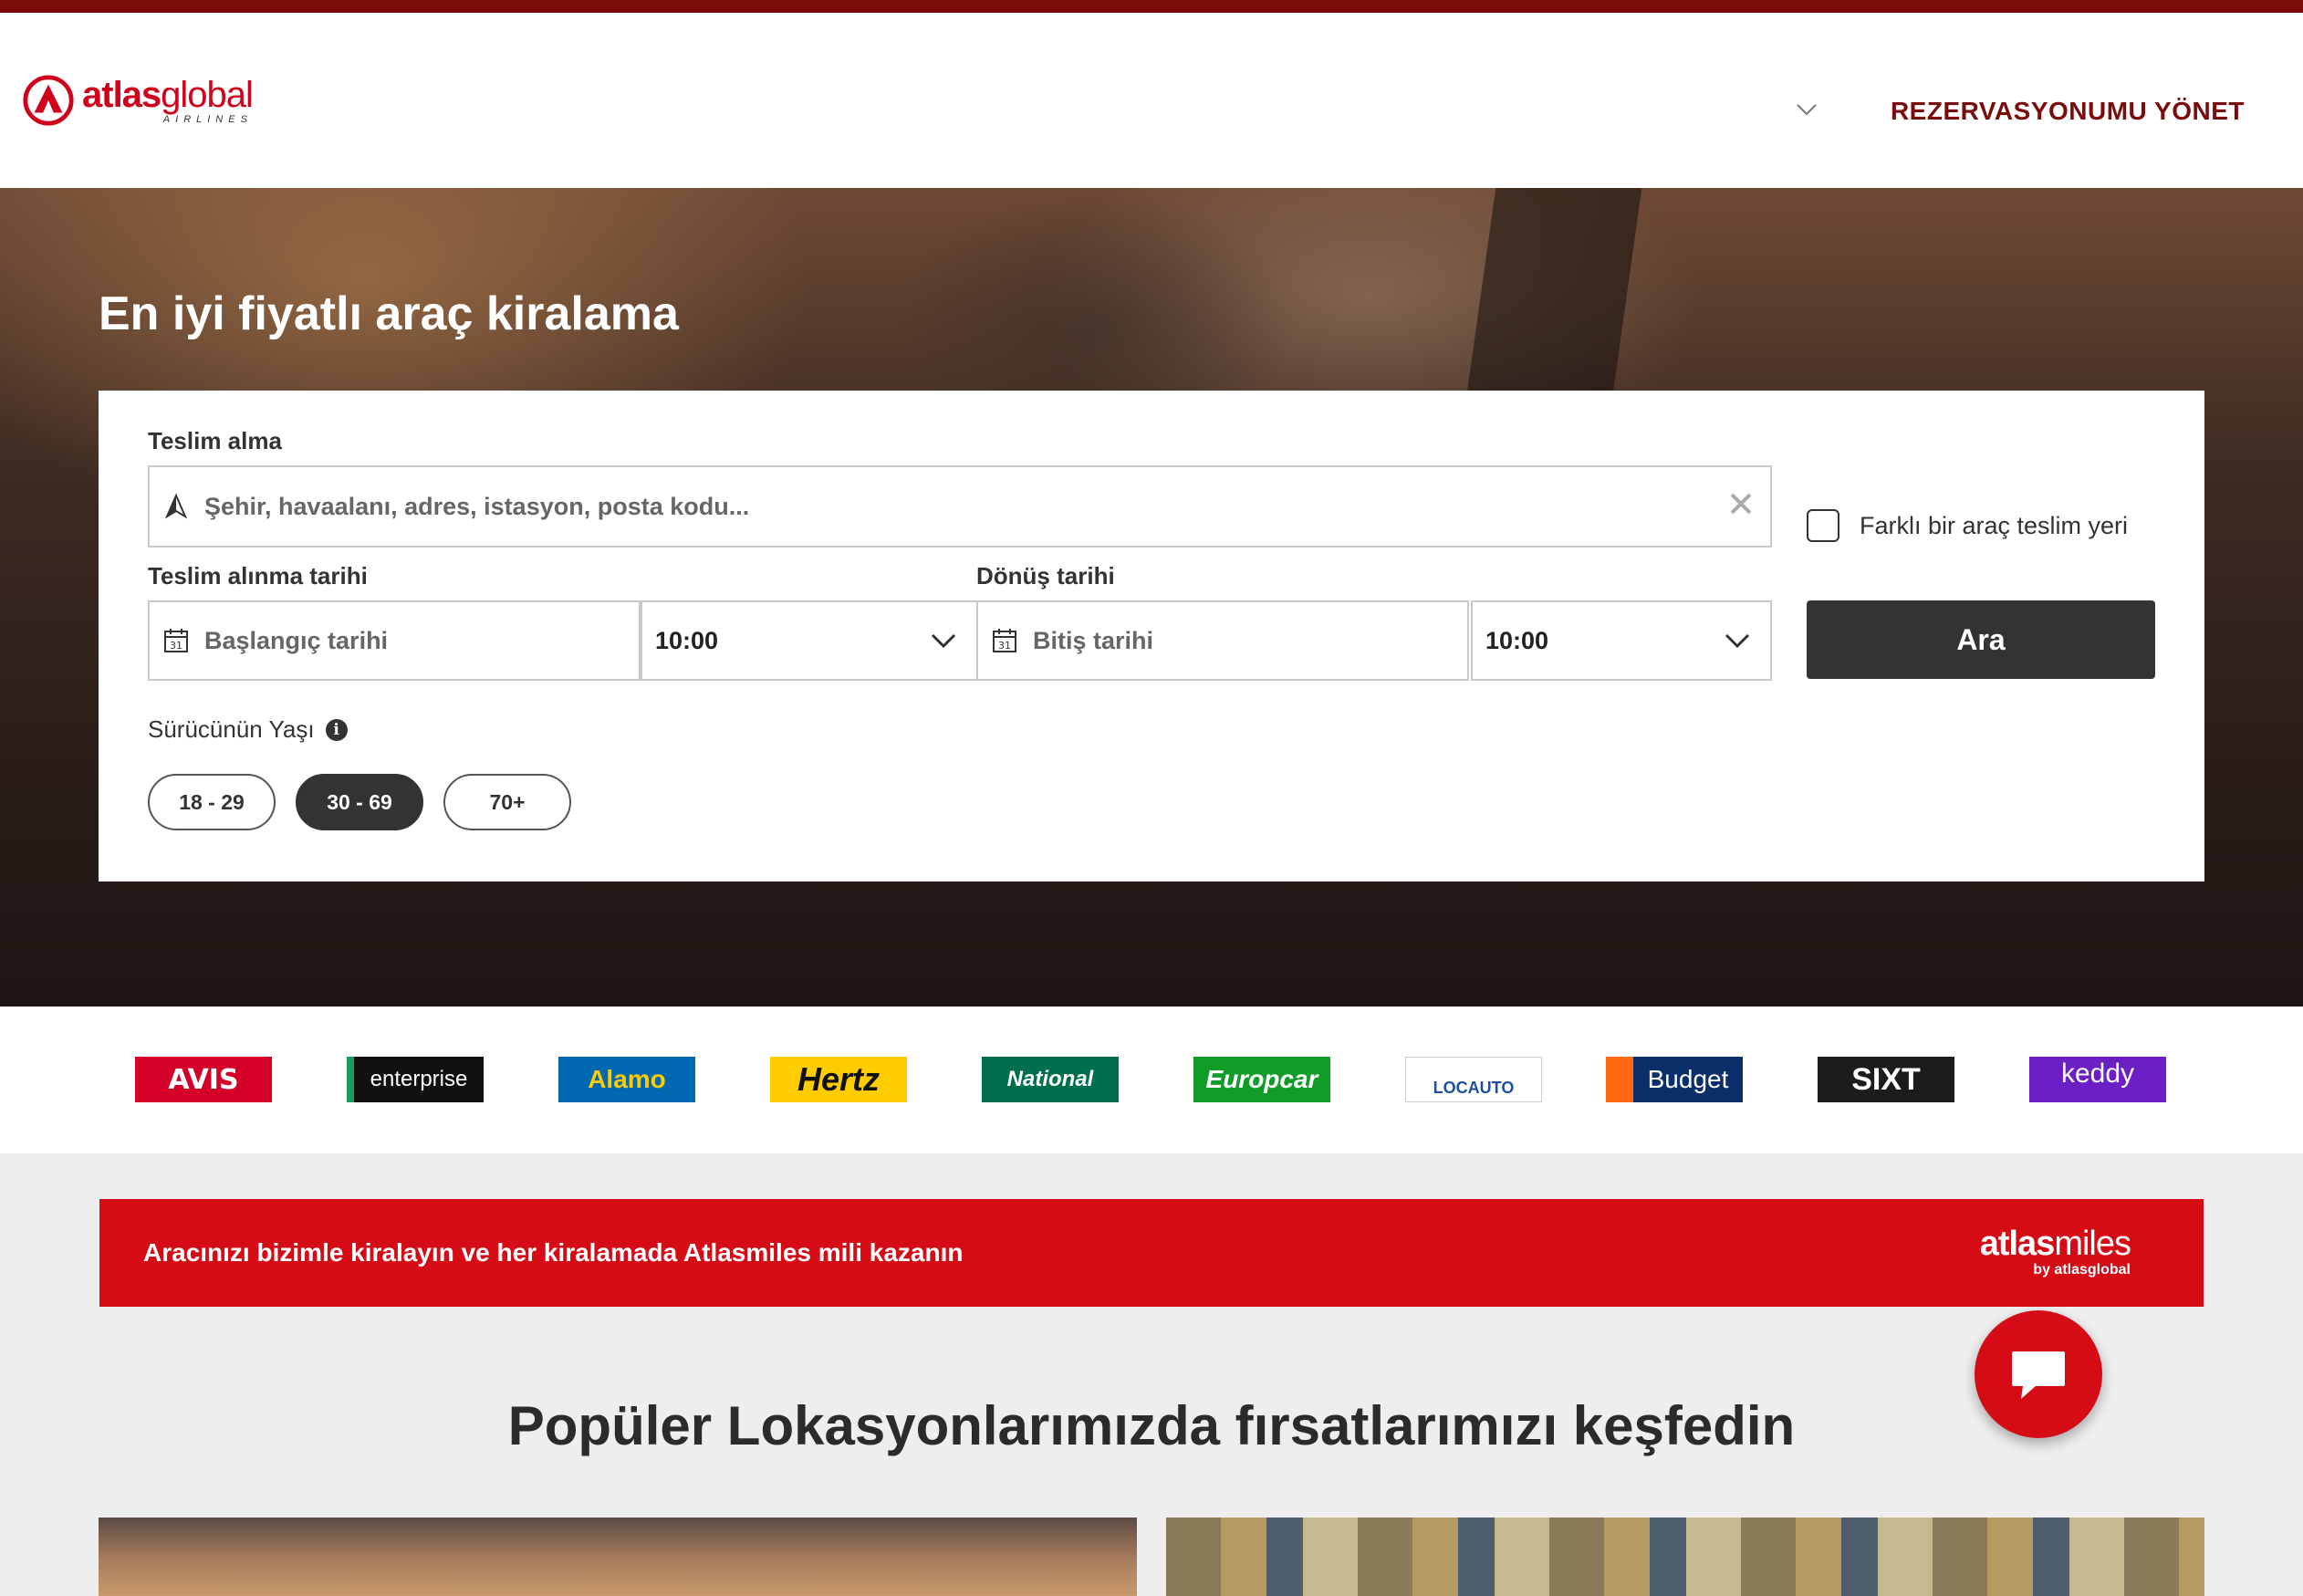 Image resolution: width=2303 pixels, height=1596 pixels. Describe the element at coordinates (394, 641) in the screenshot. I see `pickup-date-input: 31 Başlangıç tarihi` at that location.